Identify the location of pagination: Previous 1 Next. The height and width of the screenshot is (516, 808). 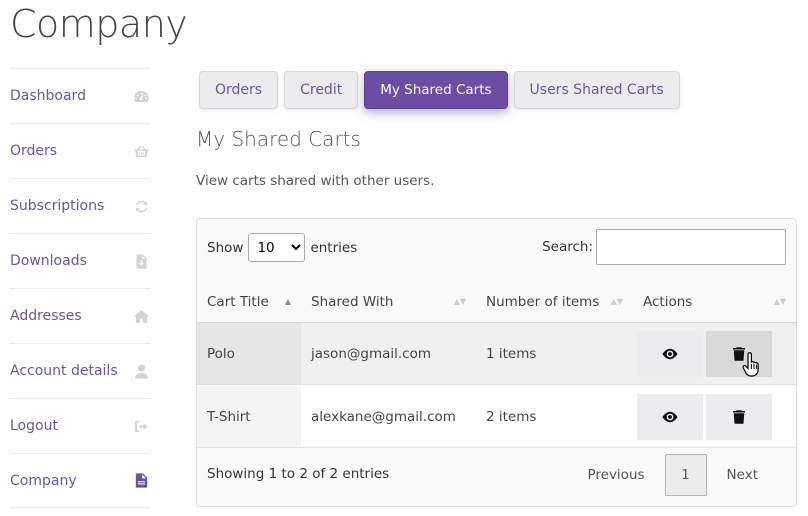
(672, 475).